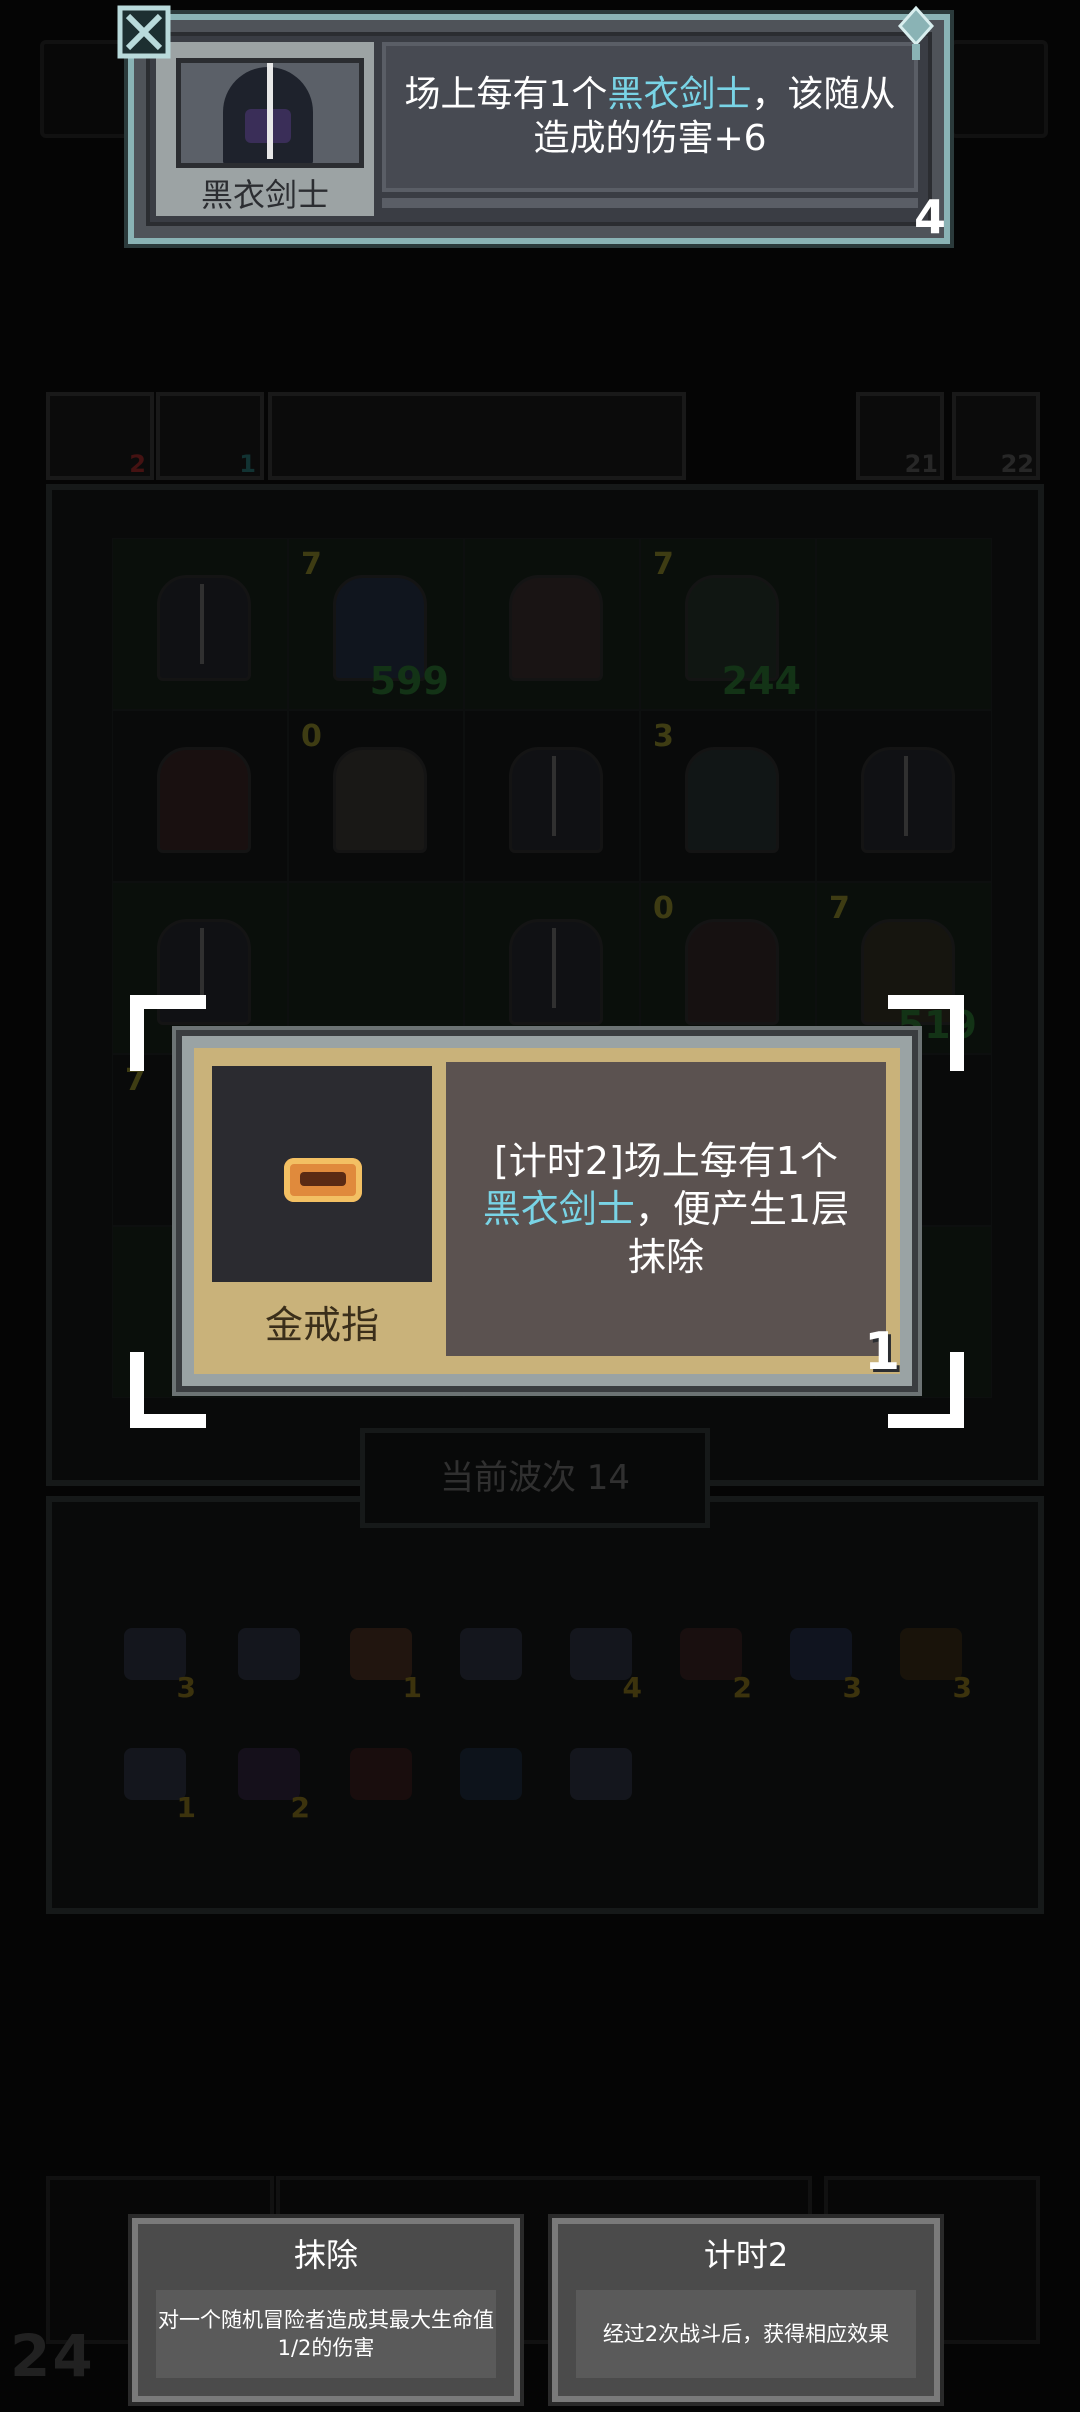 This screenshot has width=1080, height=2412. What do you see at coordinates (270, 113) in the screenshot?
I see `black-swordsman-portrait` at bounding box center [270, 113].